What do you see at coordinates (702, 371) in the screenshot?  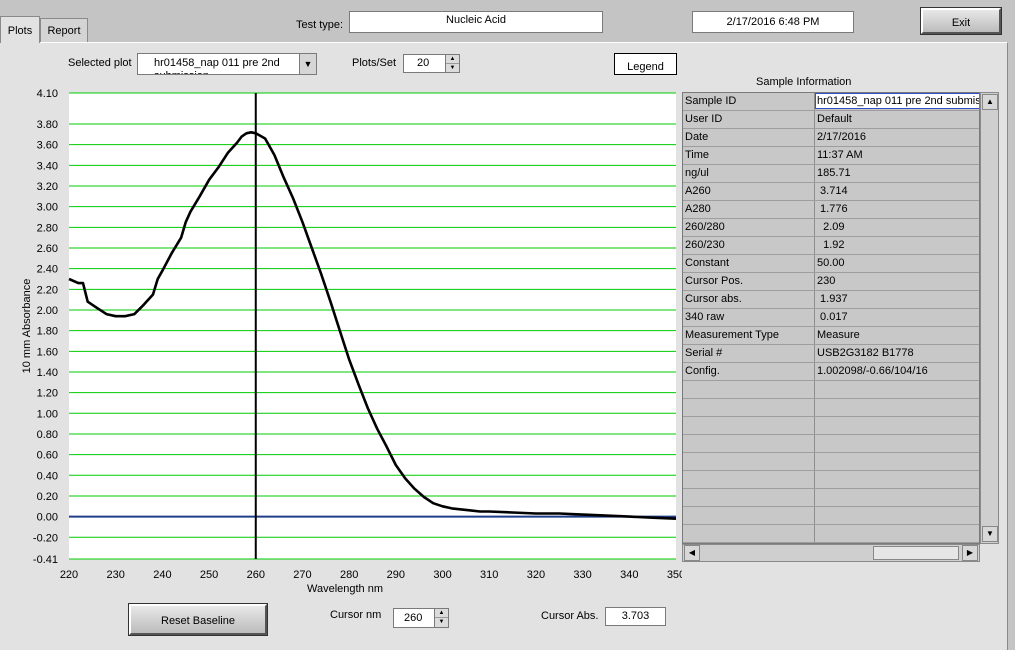 I see `row-key: Config.` at bounding box center [702, 371].